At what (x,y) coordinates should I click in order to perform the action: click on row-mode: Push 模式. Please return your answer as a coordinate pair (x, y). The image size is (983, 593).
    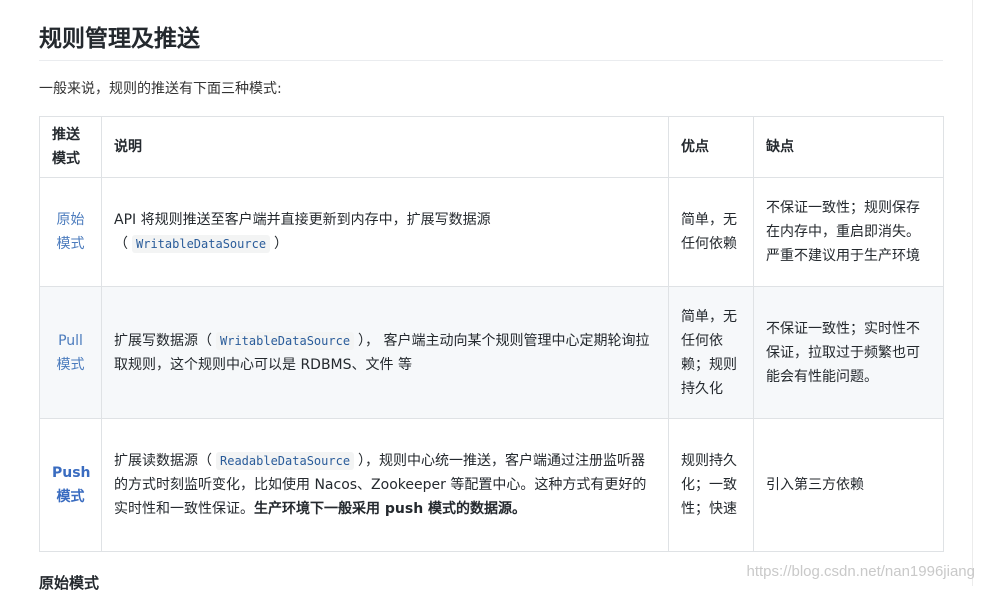
    Looking at the image, I should click on (70, 485).